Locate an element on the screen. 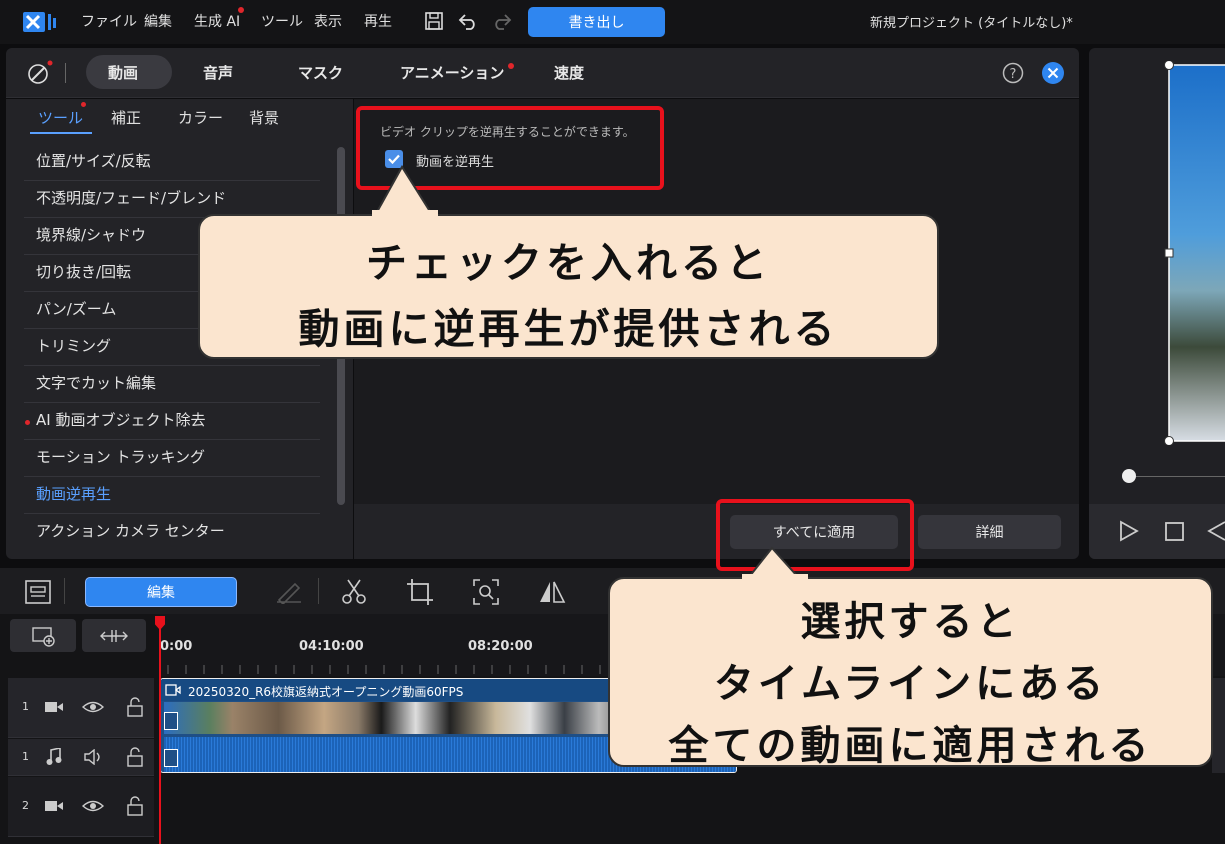 The height and width of the screenshot is (844, 1225). export-button: 書き出し is located at coordinates (596, 22).